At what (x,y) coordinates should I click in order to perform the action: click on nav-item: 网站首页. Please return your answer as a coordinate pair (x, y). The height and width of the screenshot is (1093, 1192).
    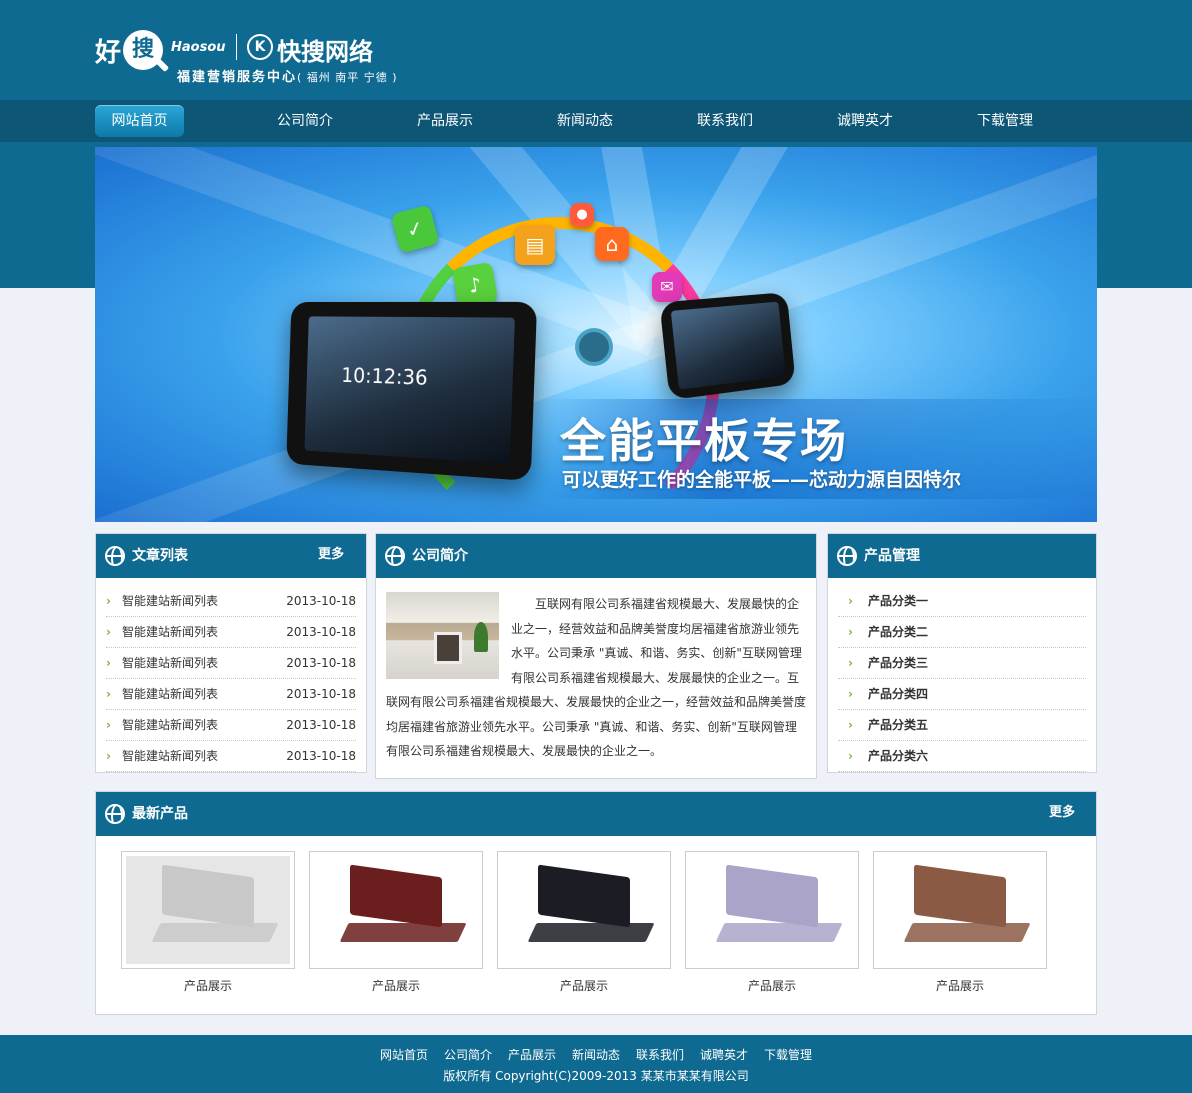
    Looking at the image, I should click on (139, 121).